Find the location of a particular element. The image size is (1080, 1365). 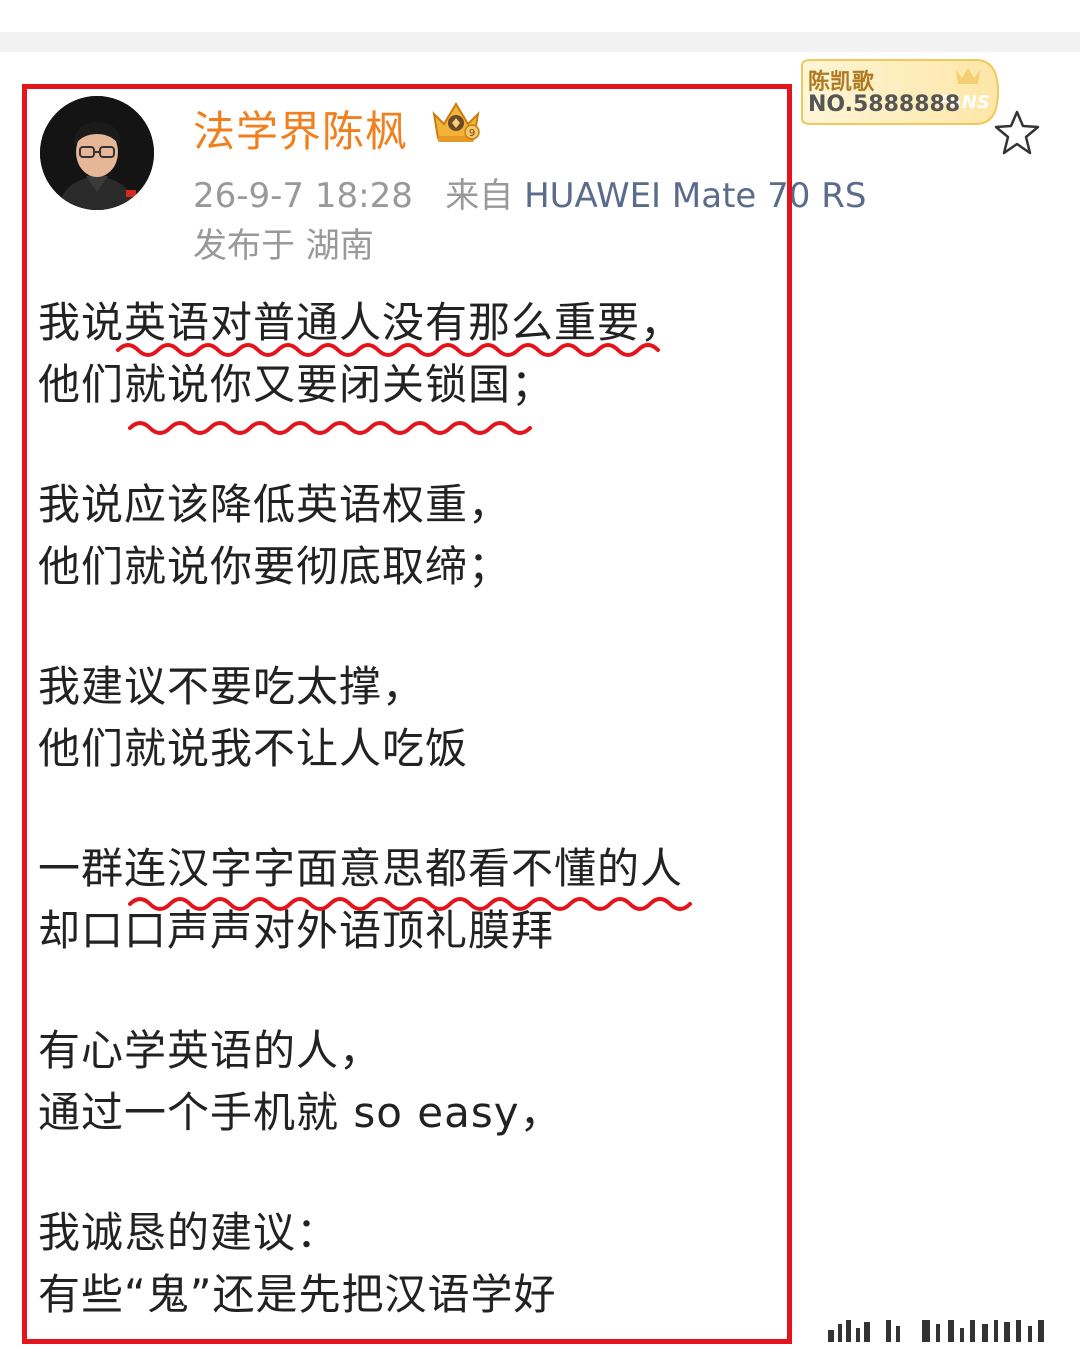

star-favorite-icon is located at coordinates (1017, 133).